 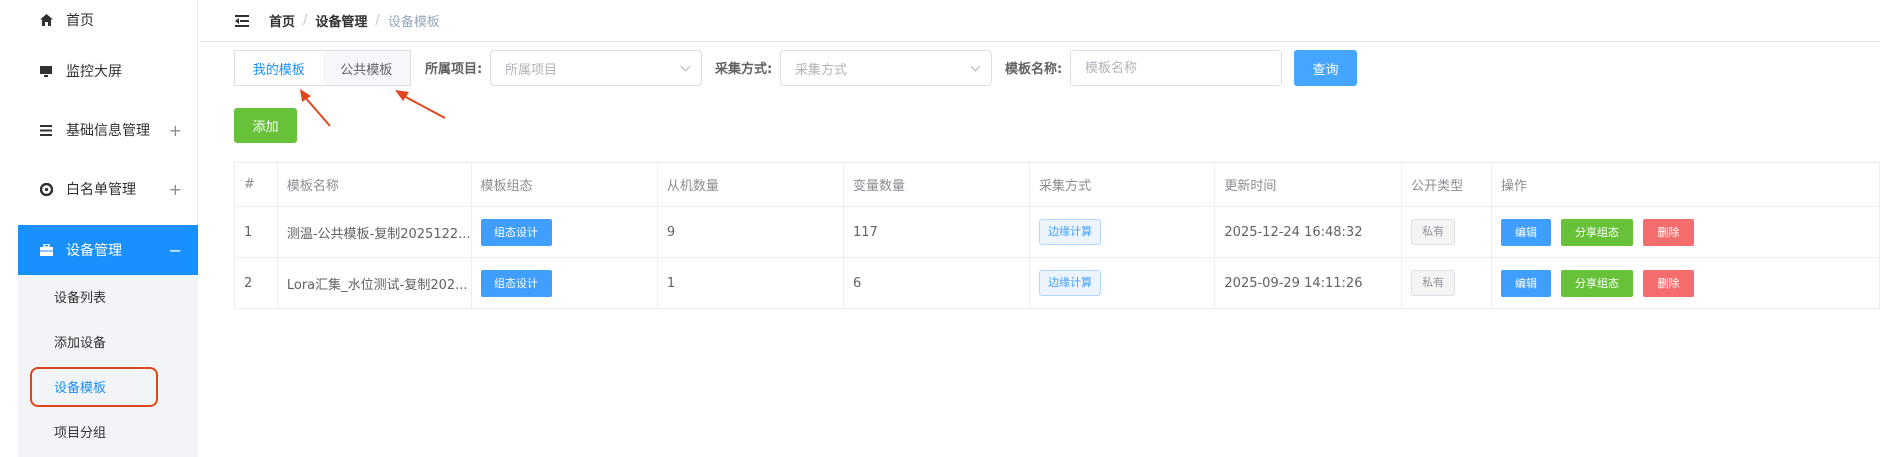 What do you see at coordinates (750, 232) in the screenshot?
I see `slave-count-cell: 9` at bounding box center [750, 232].